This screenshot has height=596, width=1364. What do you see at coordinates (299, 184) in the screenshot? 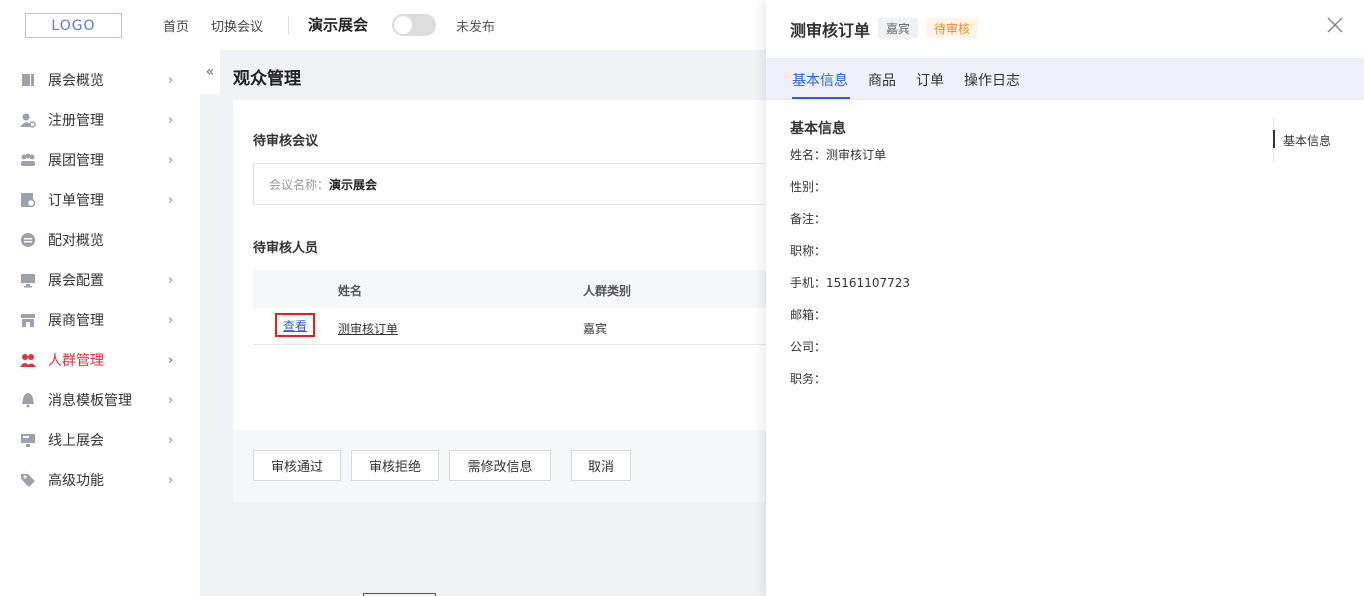
I see `meeting-name-label: 会议名称：` at bounding box center [299, 184].